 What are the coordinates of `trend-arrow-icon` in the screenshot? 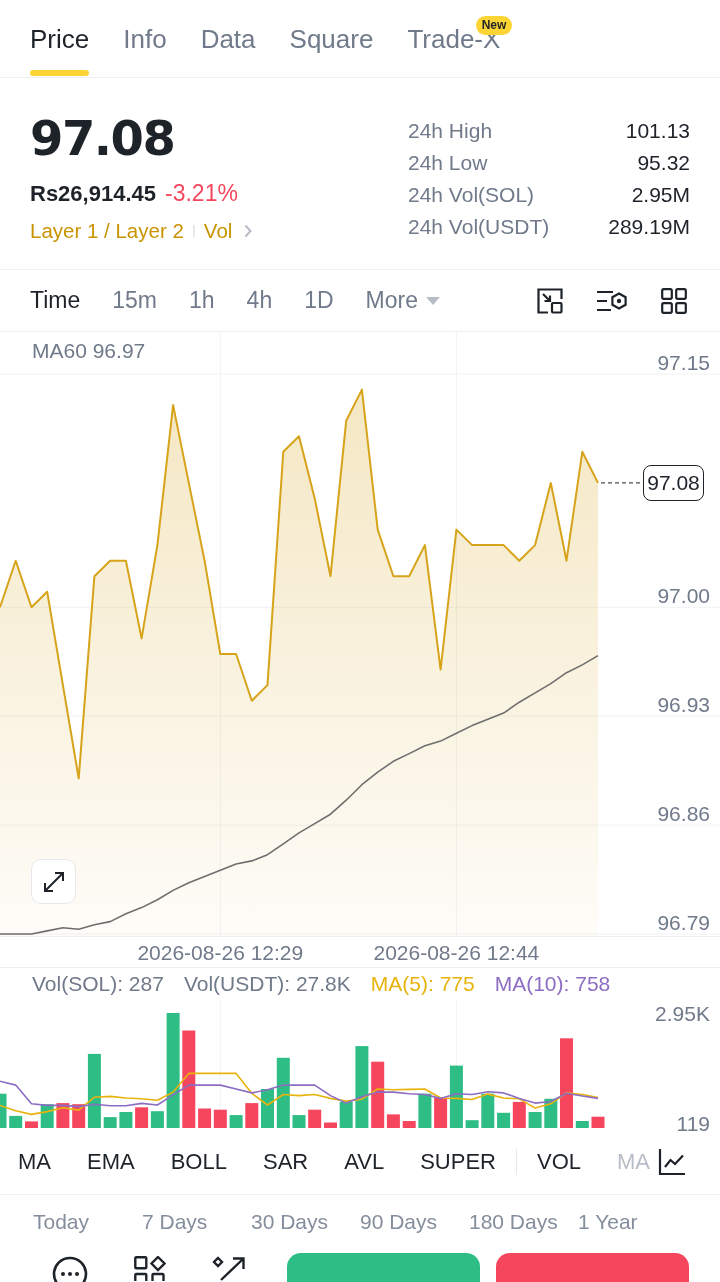 It's located at (229, 1268).